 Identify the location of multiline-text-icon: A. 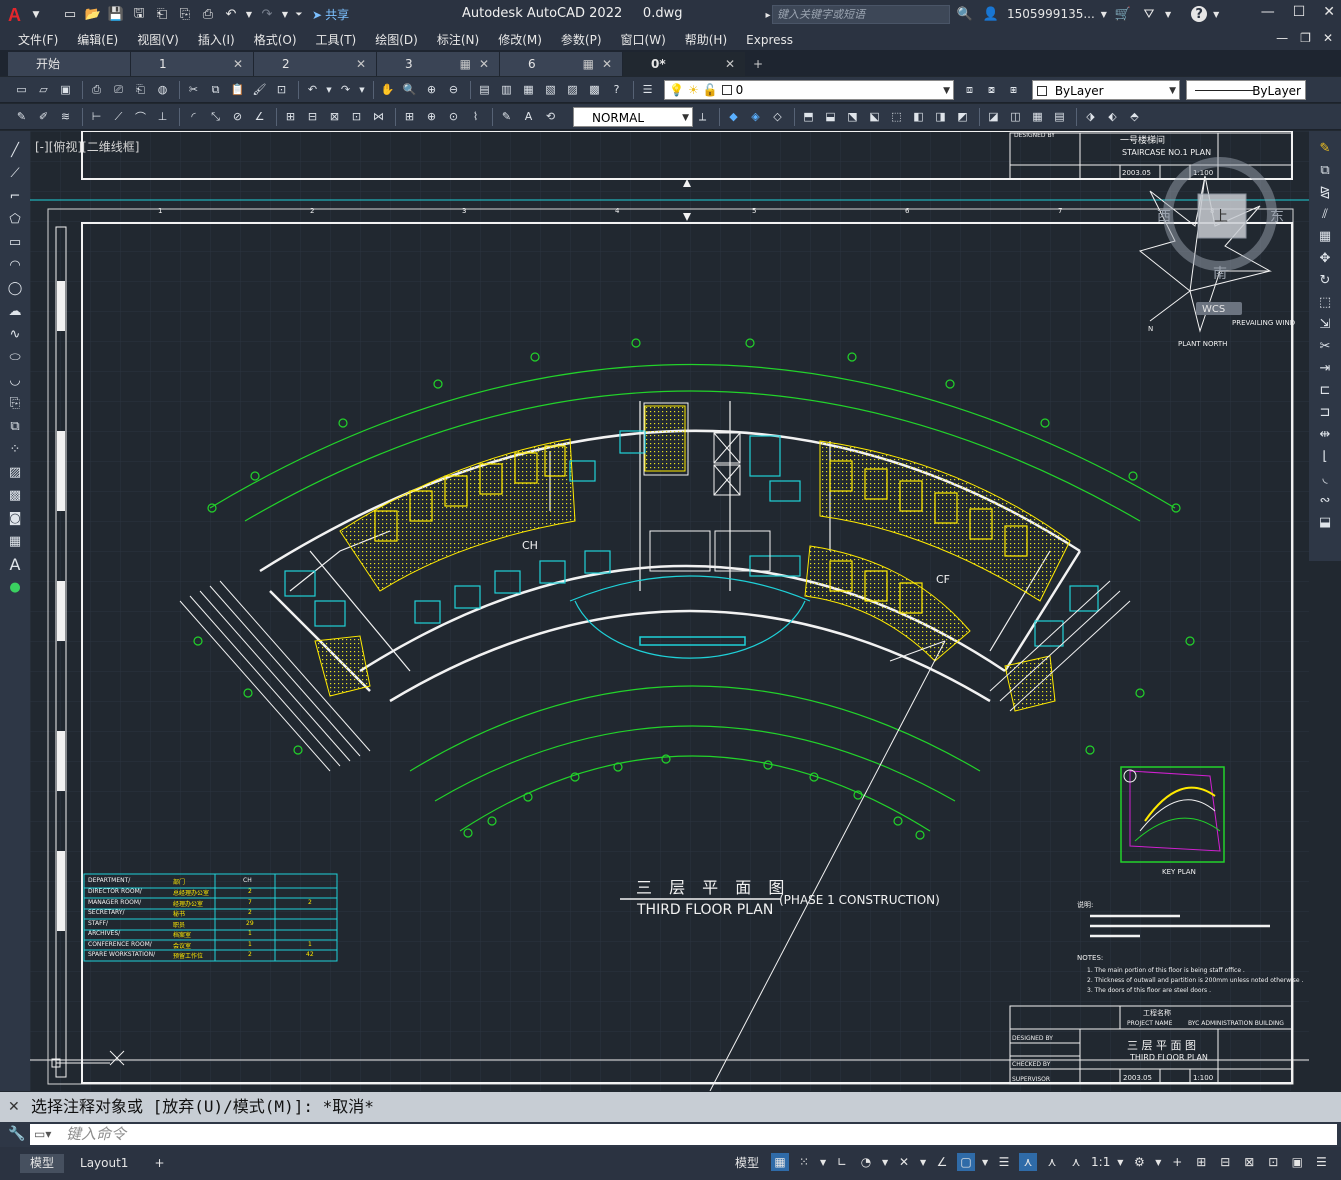
(15, 564).